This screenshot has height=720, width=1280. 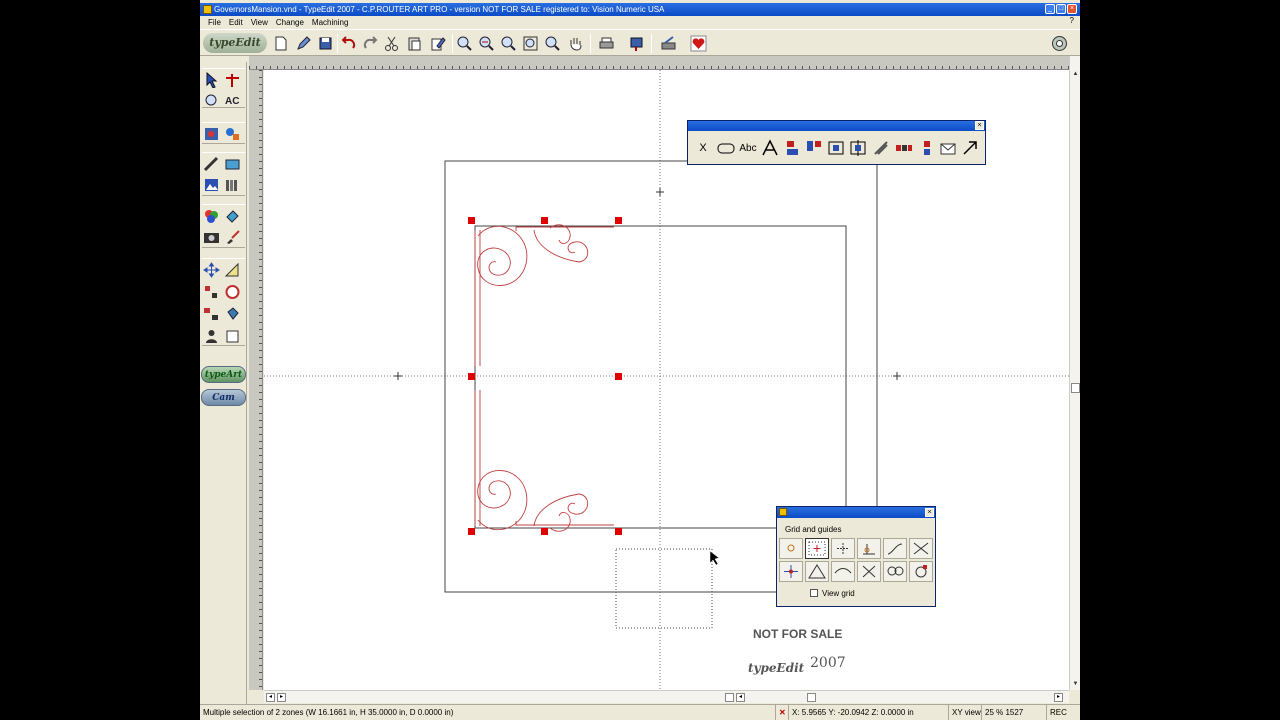 I want to click on vertical-scroll-thumb, so click(x=1075, y=388).